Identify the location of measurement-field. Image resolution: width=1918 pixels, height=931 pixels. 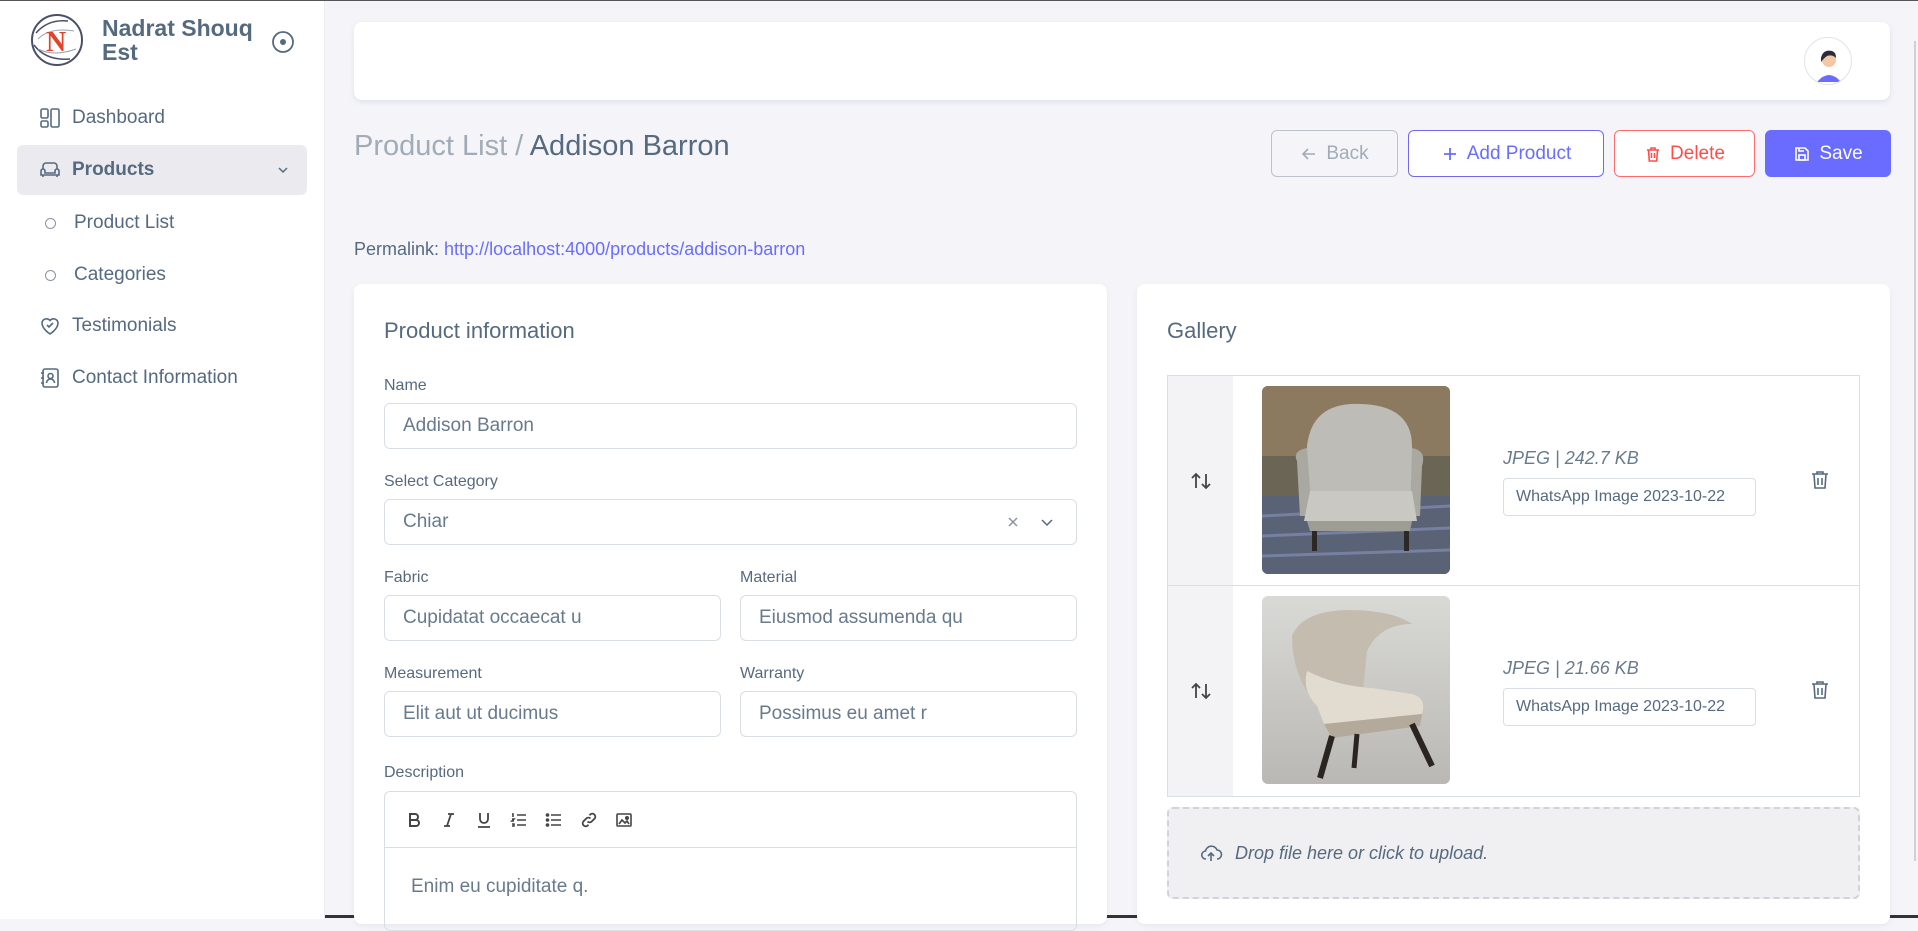
(552, 714).